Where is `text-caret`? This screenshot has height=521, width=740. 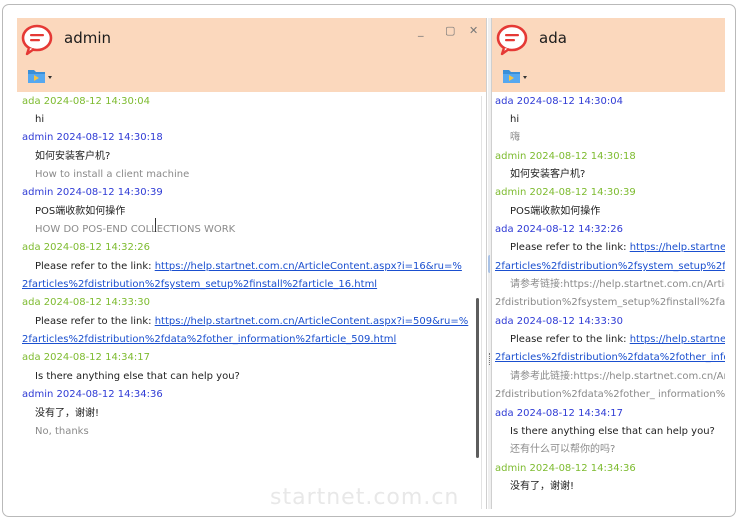 text-caret is located at coordinates (155, 225).